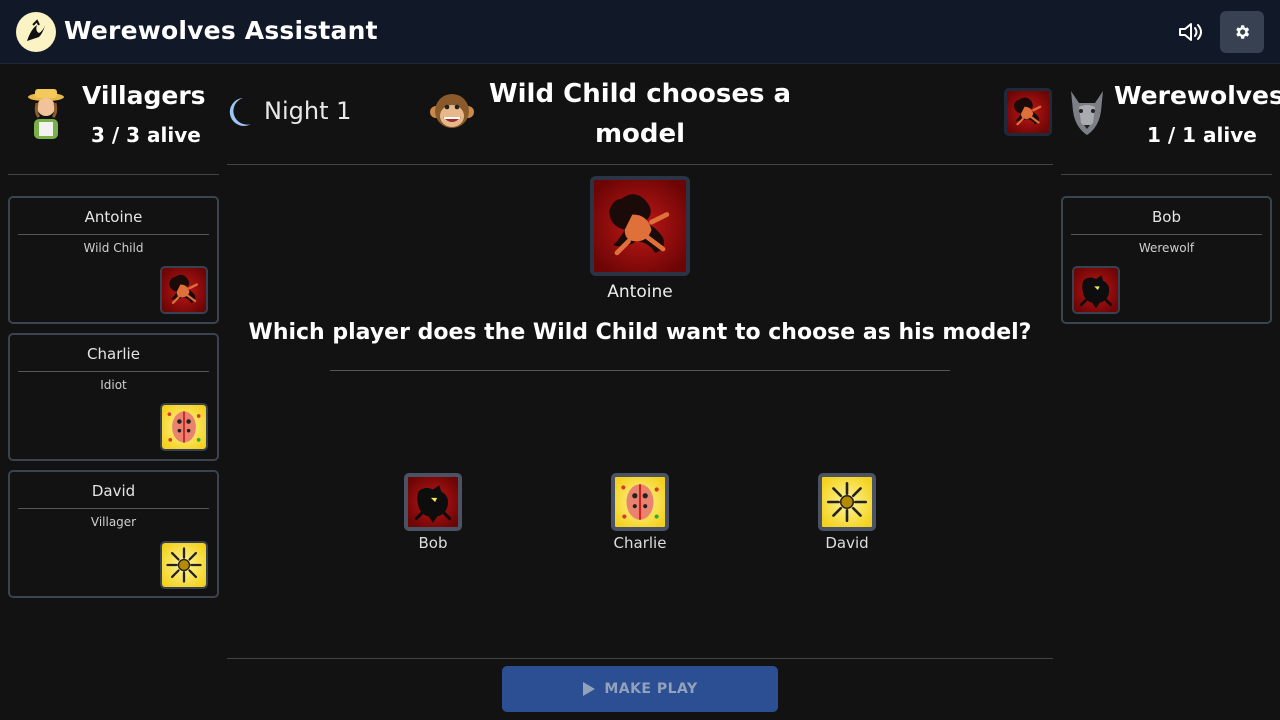 The image size is (1280, 720). What do you see at coordinates (1166, 260) in the screenshot?
I see `player-card-bob: Bob Werewolf` at bounding box center [1166, 260].